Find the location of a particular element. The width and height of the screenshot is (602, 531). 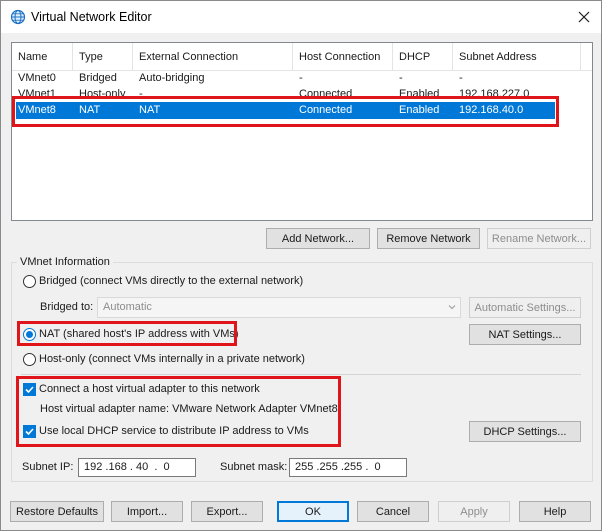

bridged-radio is located at coordinates (29, 281).